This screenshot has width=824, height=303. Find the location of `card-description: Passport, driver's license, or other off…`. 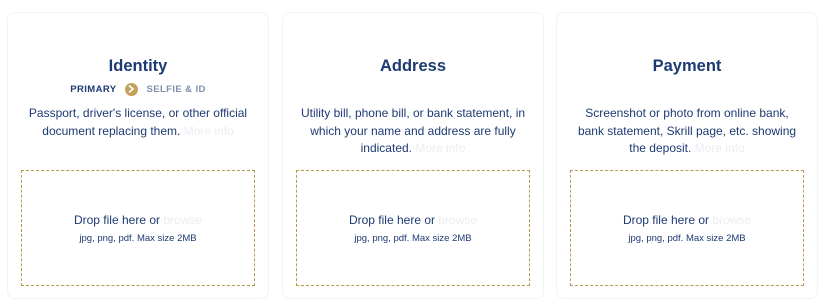

card-description: Passport, driver's license, or other off… is located at coordinates (138, 122).